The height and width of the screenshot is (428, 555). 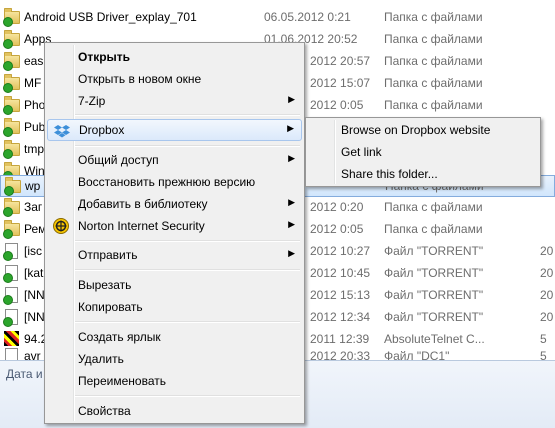 What do you see at coordinates (104, 411) in the screenshot?
I see `menu-item-label: Свойства` at bounding box center [104, 411].